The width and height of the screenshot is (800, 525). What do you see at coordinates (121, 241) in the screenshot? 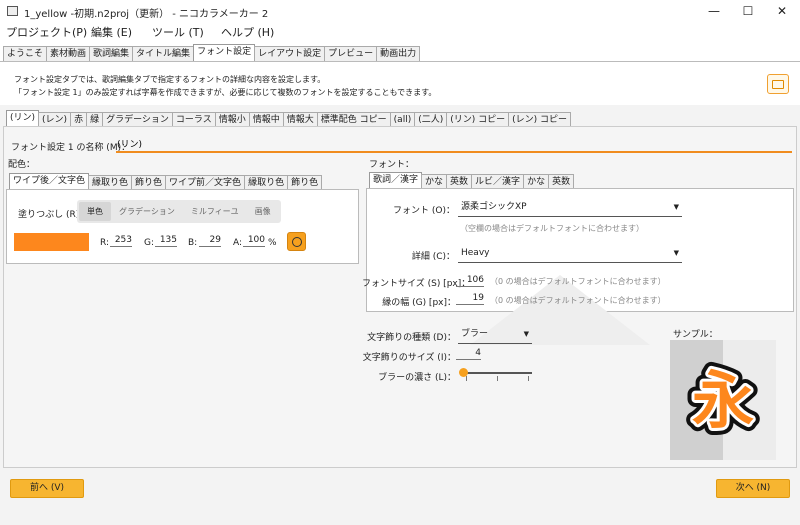
I see `r-value: 253` at bounding box center [121, 241].